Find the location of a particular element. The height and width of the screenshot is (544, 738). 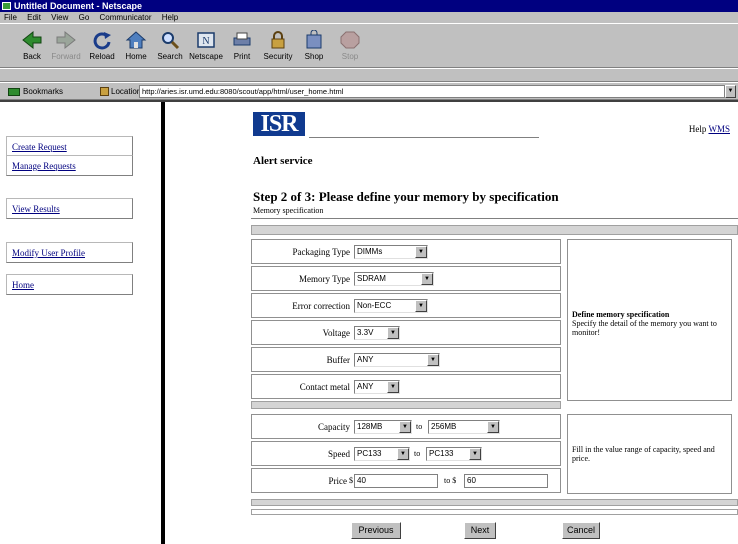

isr-logo: ISR is located at coordinates (279, 126).